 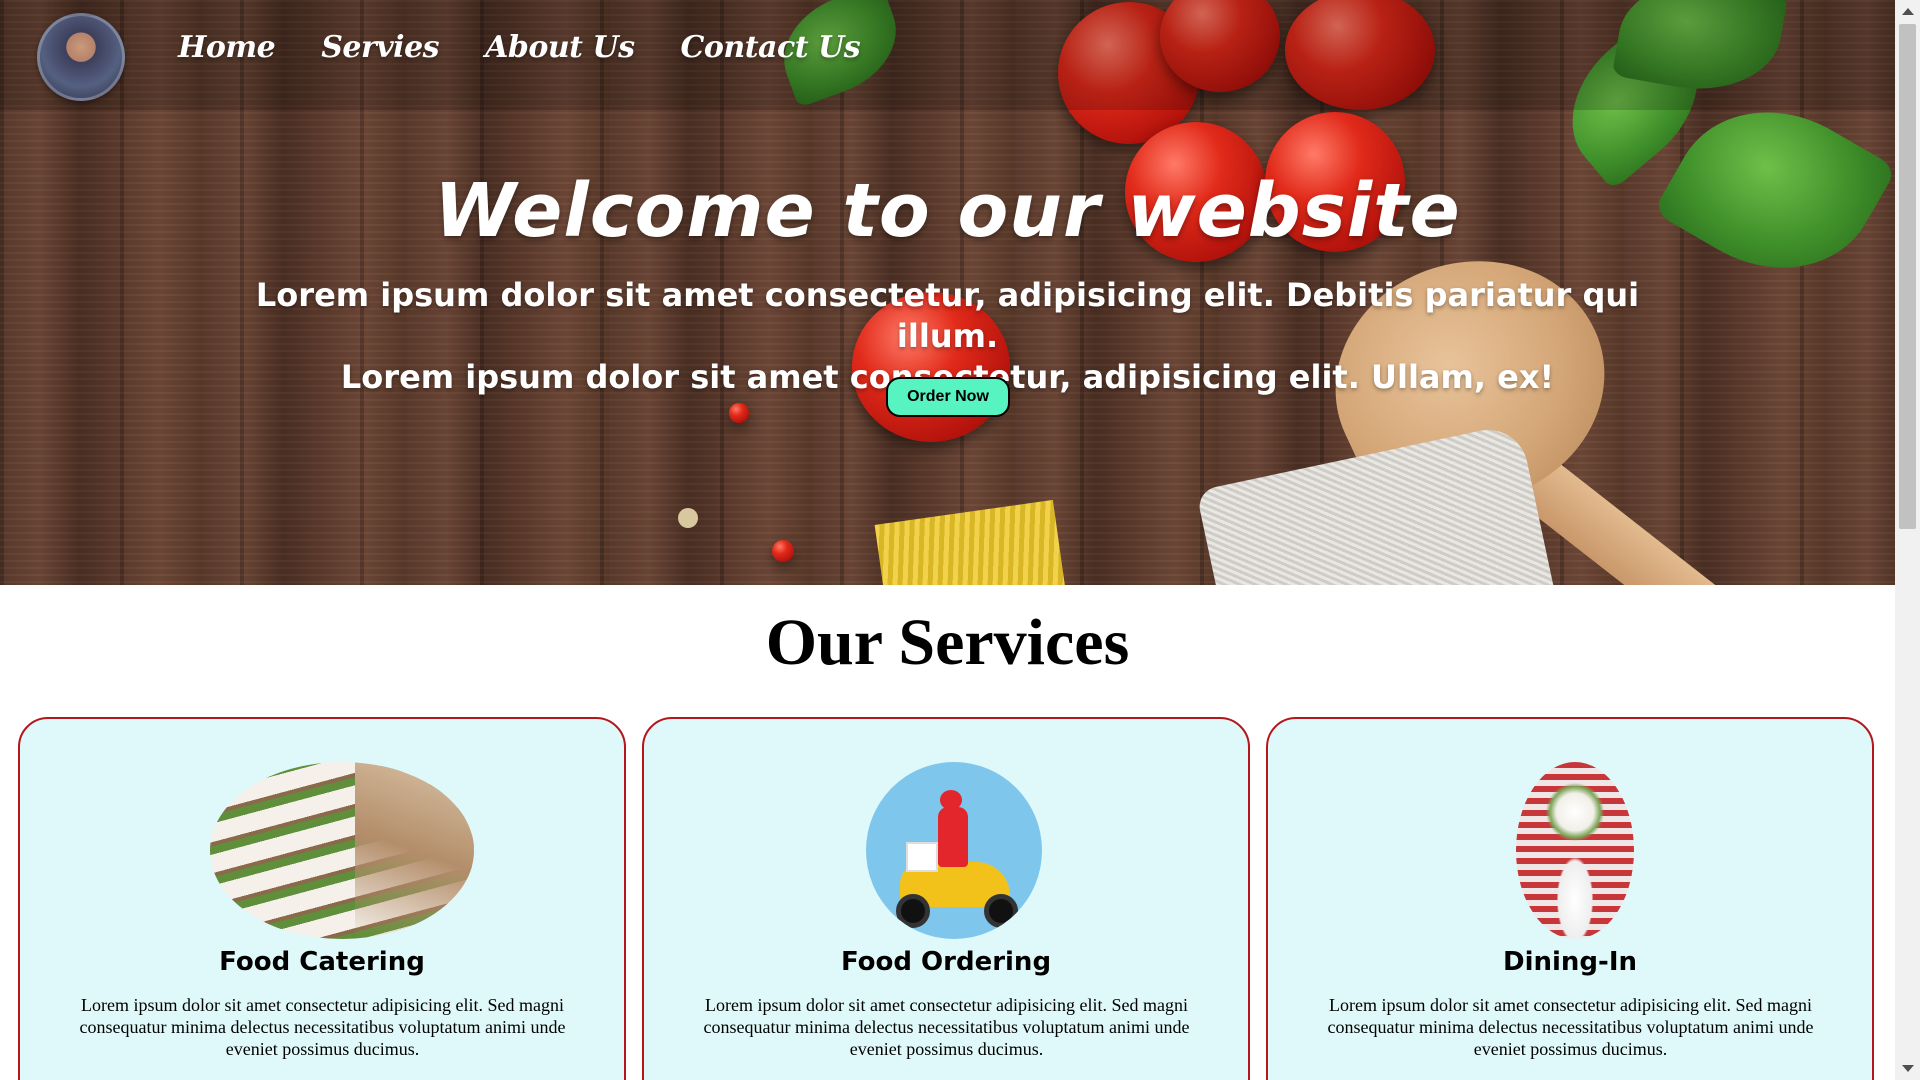 What do you see at coordinates (1575, 850) in the screenshot?
I see `dining-table-image` at bounding box center [1575, 850].